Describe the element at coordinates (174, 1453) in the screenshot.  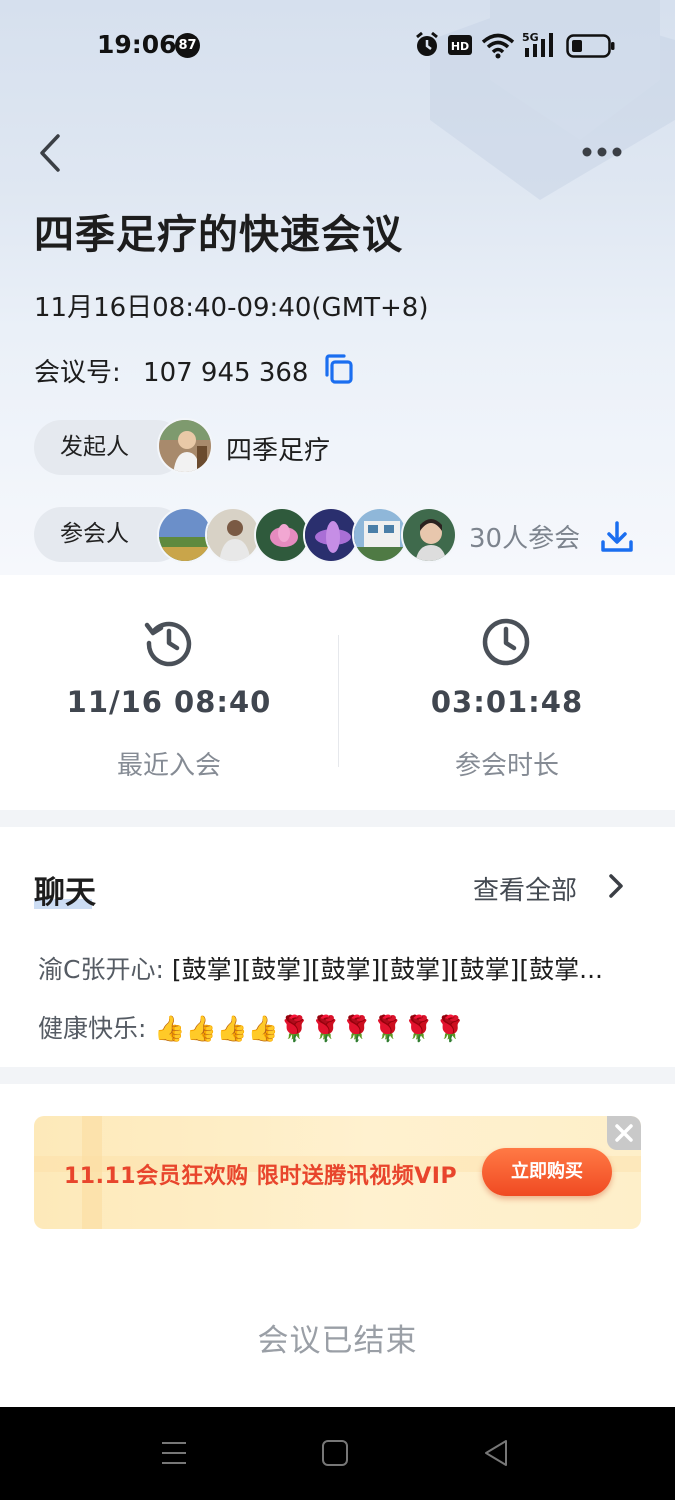
I see `menu-icon` at that location.